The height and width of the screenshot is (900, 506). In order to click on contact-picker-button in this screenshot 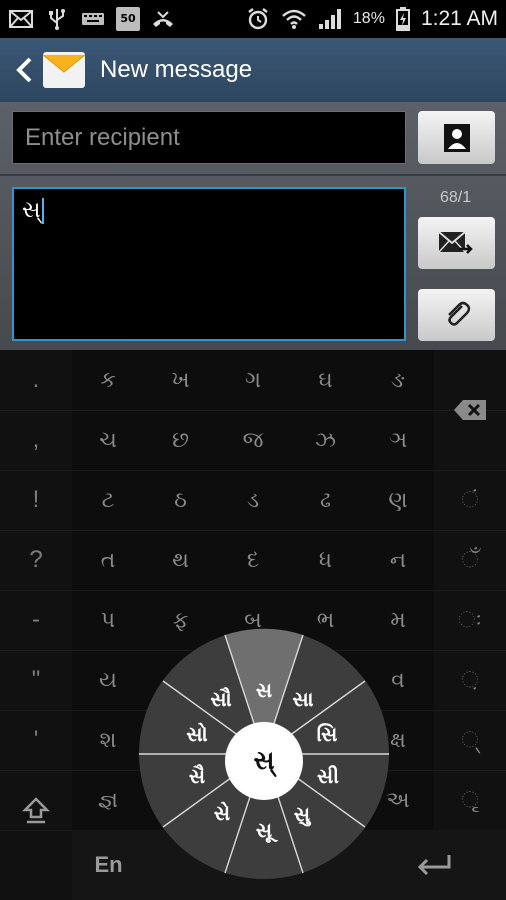, I will do `click(456, 137)`.